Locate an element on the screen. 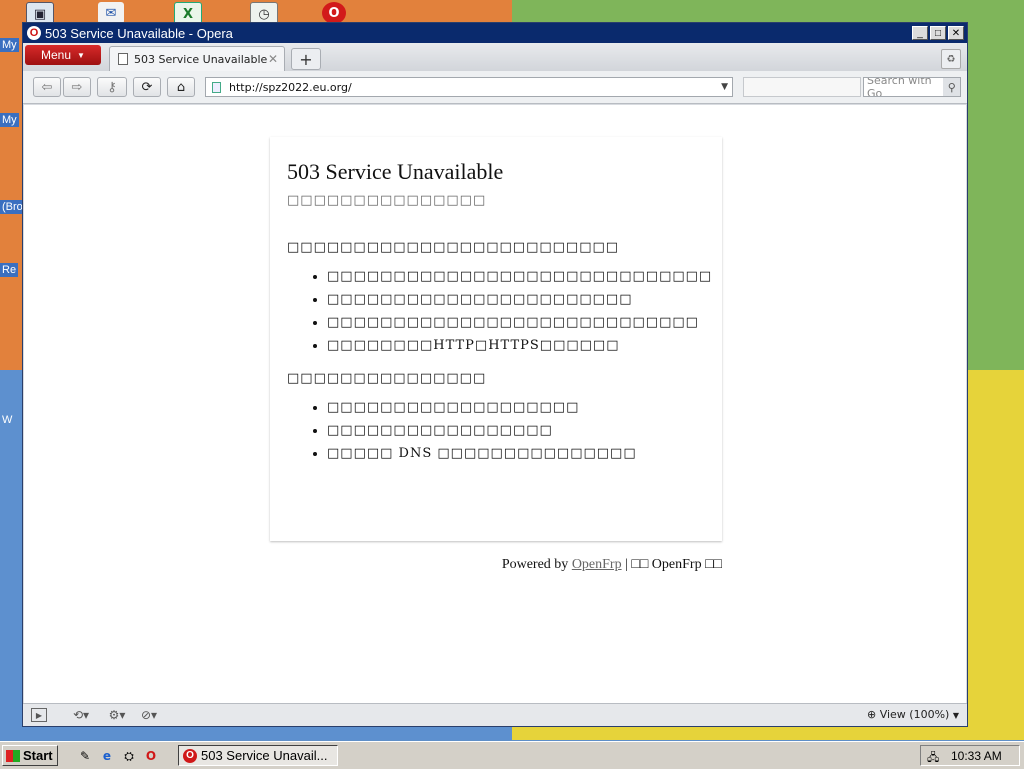 This screenshot has height=769, width=1024. turbo-icon: ⊘▾ is located at coordinates (149, 715).